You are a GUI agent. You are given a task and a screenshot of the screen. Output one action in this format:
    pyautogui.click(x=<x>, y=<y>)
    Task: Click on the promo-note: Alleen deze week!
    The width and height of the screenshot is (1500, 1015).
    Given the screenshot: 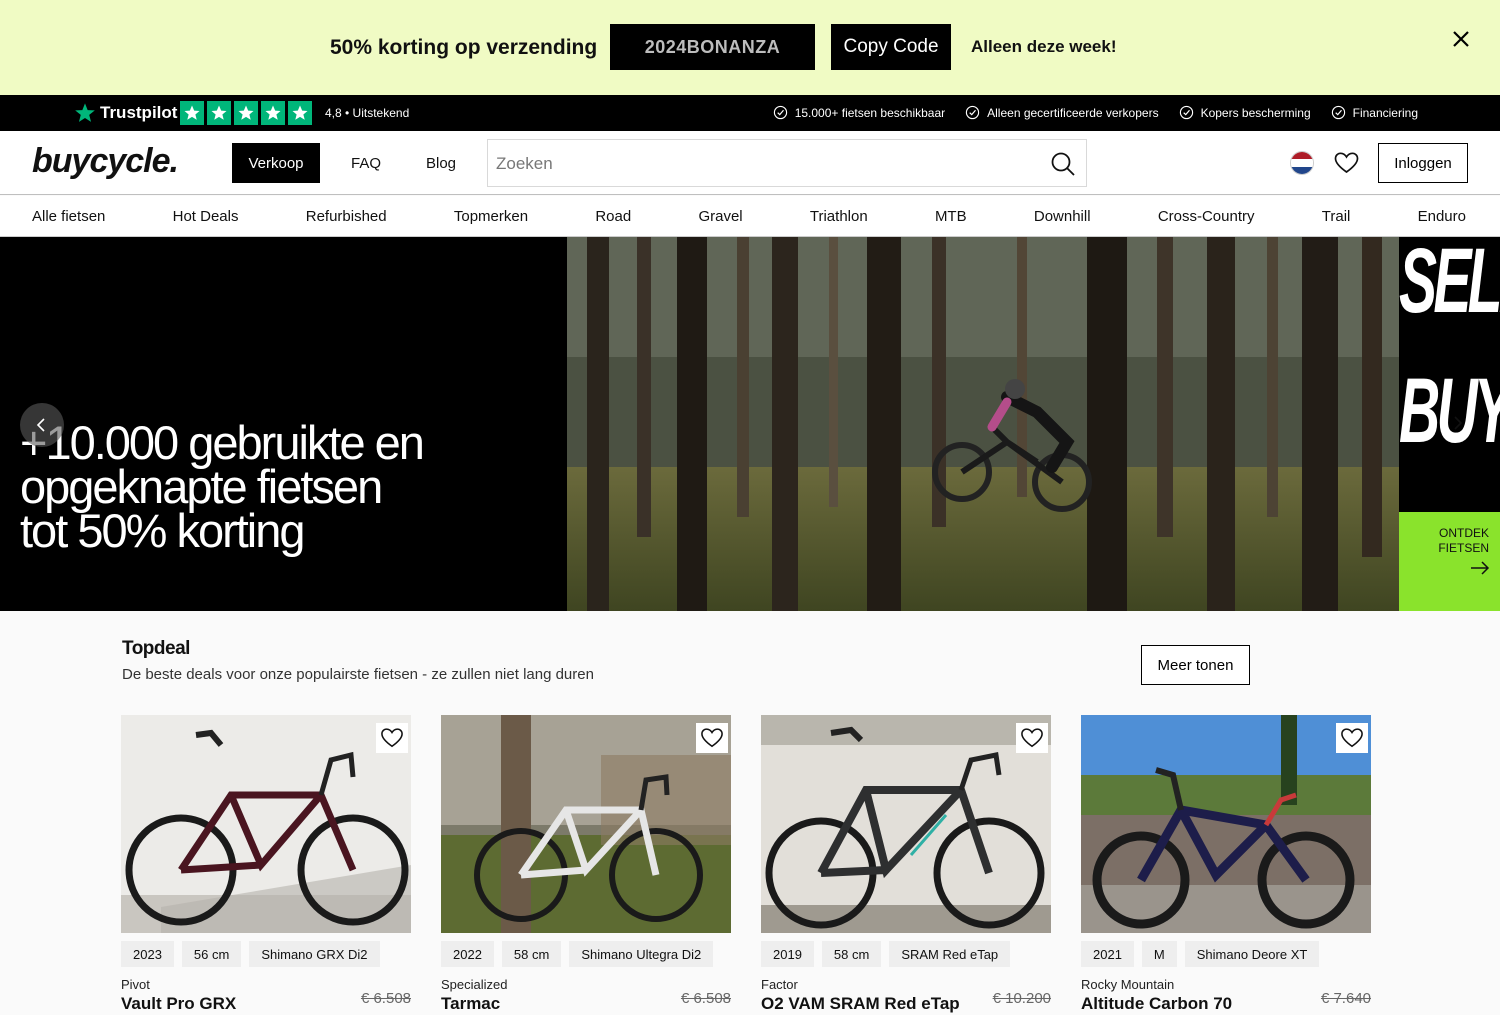 What is the action you would take?
    pyautogui.click(x=1044, y=46)
    